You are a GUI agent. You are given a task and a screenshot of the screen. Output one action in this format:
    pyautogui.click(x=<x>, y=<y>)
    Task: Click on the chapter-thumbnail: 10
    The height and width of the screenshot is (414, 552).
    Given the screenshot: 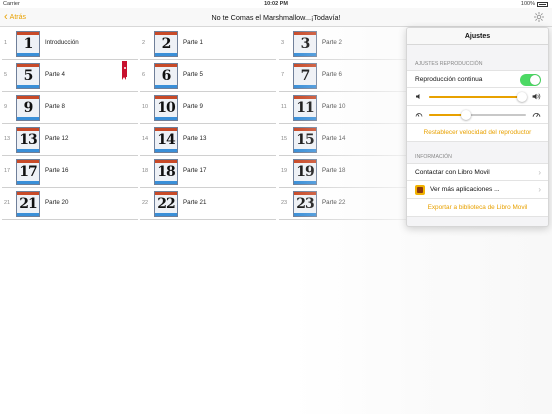 What is the action you would take?
    pyautogui.click(x=166, y=108)
    